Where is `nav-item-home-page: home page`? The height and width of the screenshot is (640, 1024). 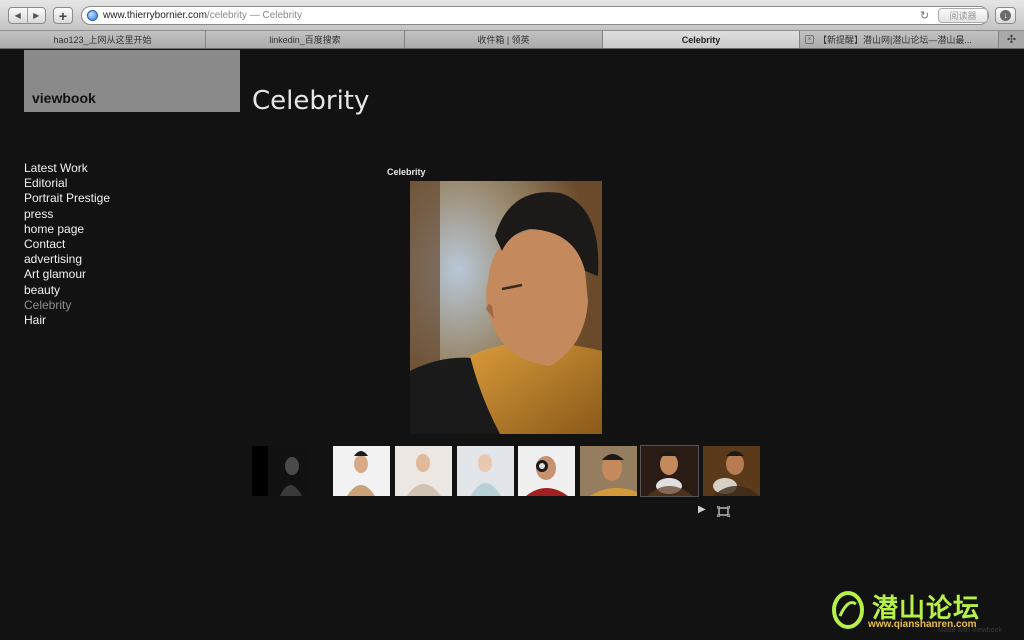 nav-item-home-page: home page is located at coordinates (67, 229).